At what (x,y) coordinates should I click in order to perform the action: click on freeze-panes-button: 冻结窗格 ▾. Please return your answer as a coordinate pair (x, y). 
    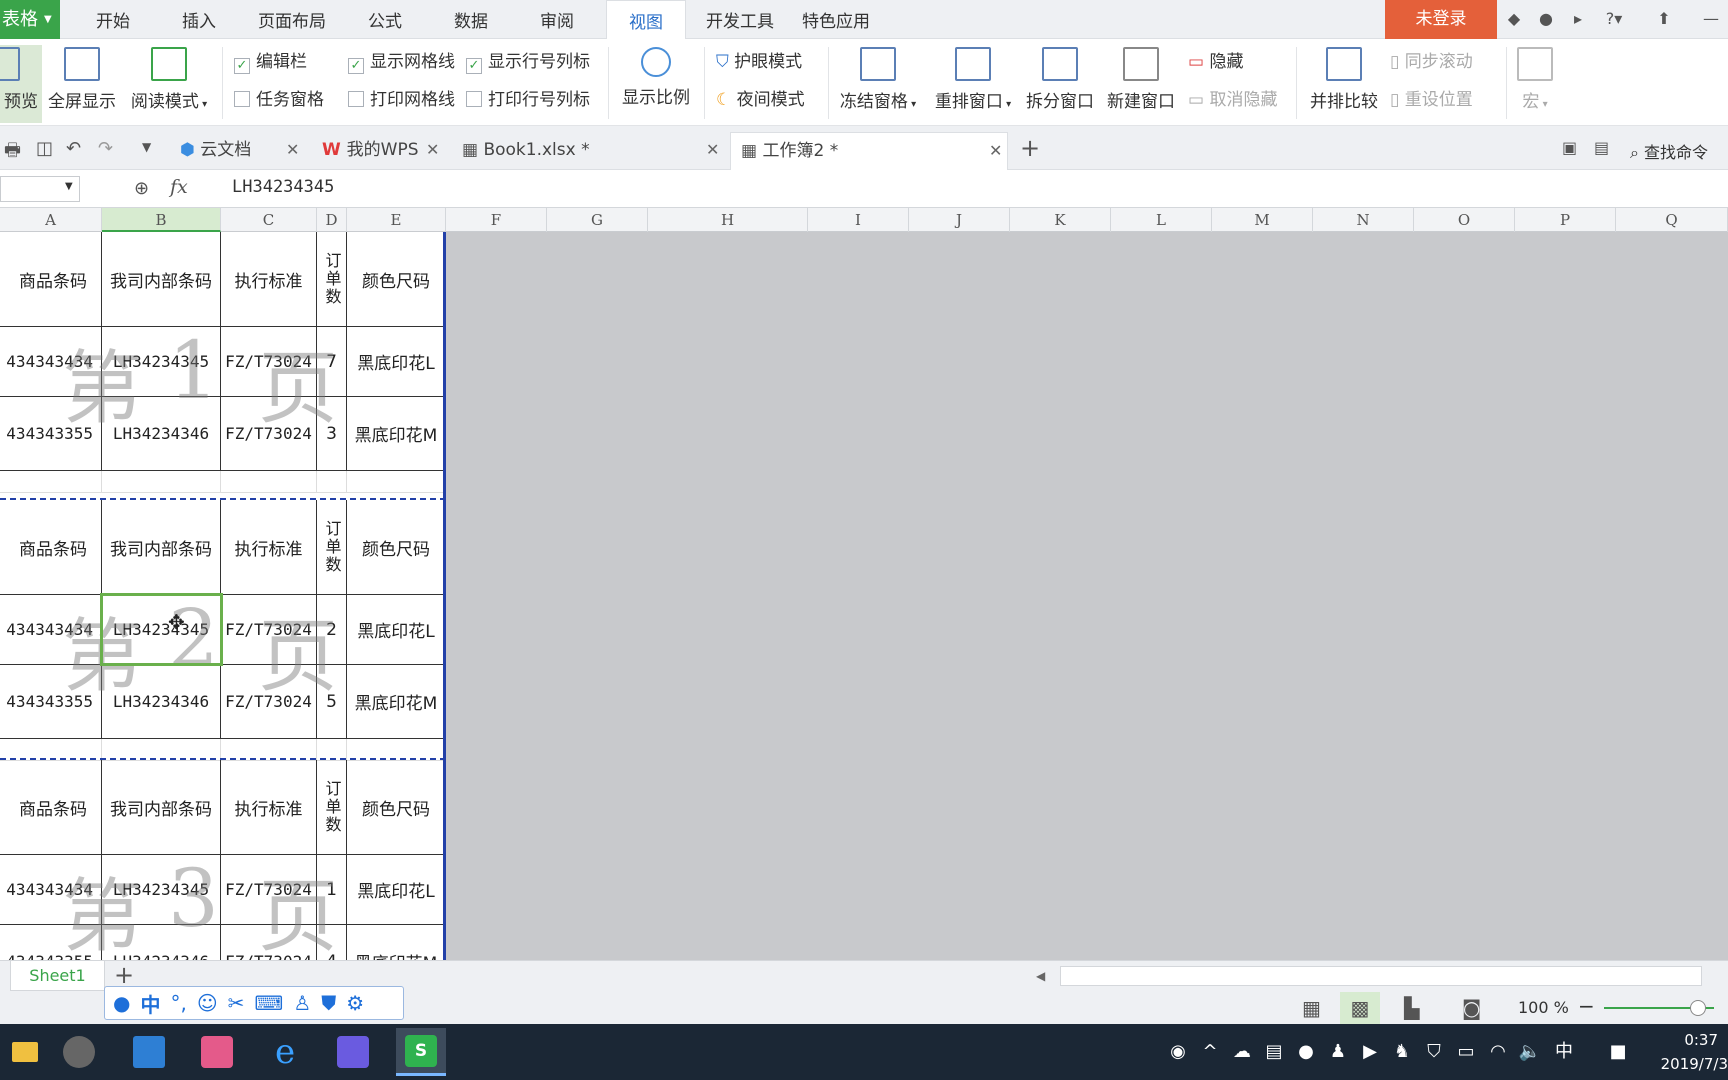
    Looking at the image, I should click on (878, 84).